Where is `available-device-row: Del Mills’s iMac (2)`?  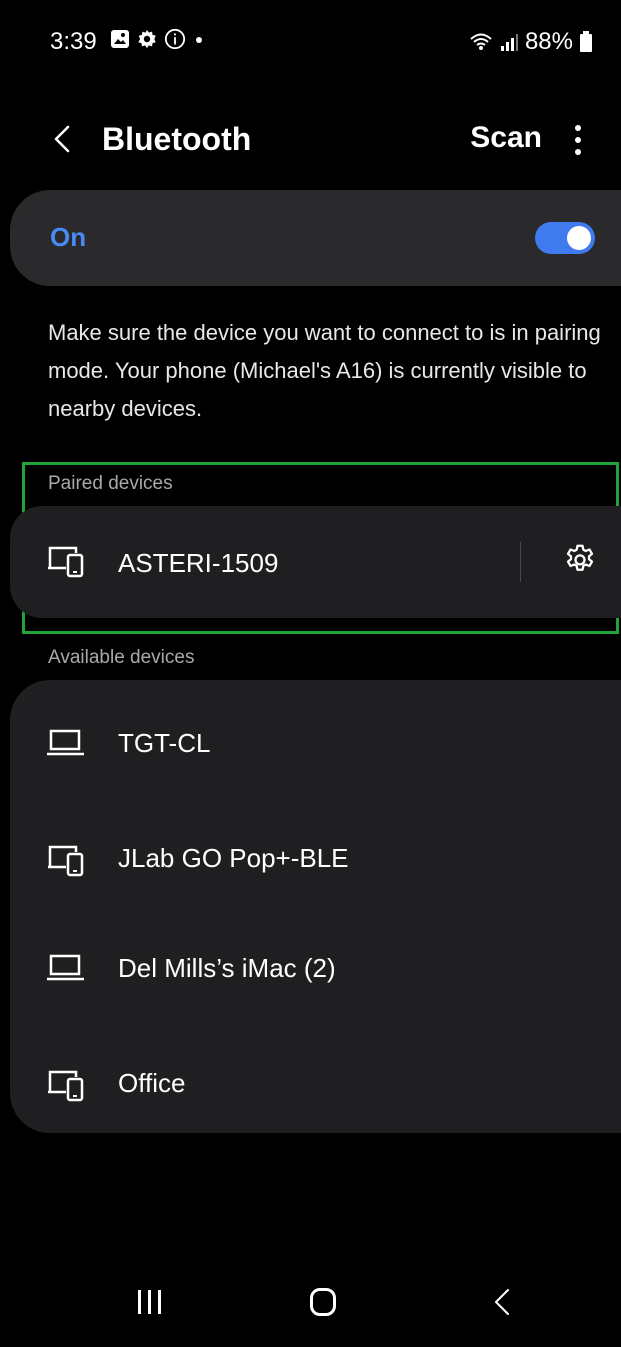 available-device-row: Del Mills’s iMac (2) is located at coordinates (315, 965).